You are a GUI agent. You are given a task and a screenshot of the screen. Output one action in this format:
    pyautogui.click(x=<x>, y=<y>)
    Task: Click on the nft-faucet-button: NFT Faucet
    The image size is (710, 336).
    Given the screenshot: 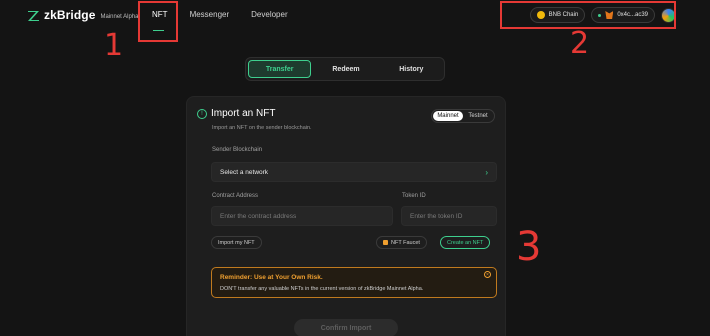 What is the action you would take?
    pyautogui.click(x=401, y=242)
    